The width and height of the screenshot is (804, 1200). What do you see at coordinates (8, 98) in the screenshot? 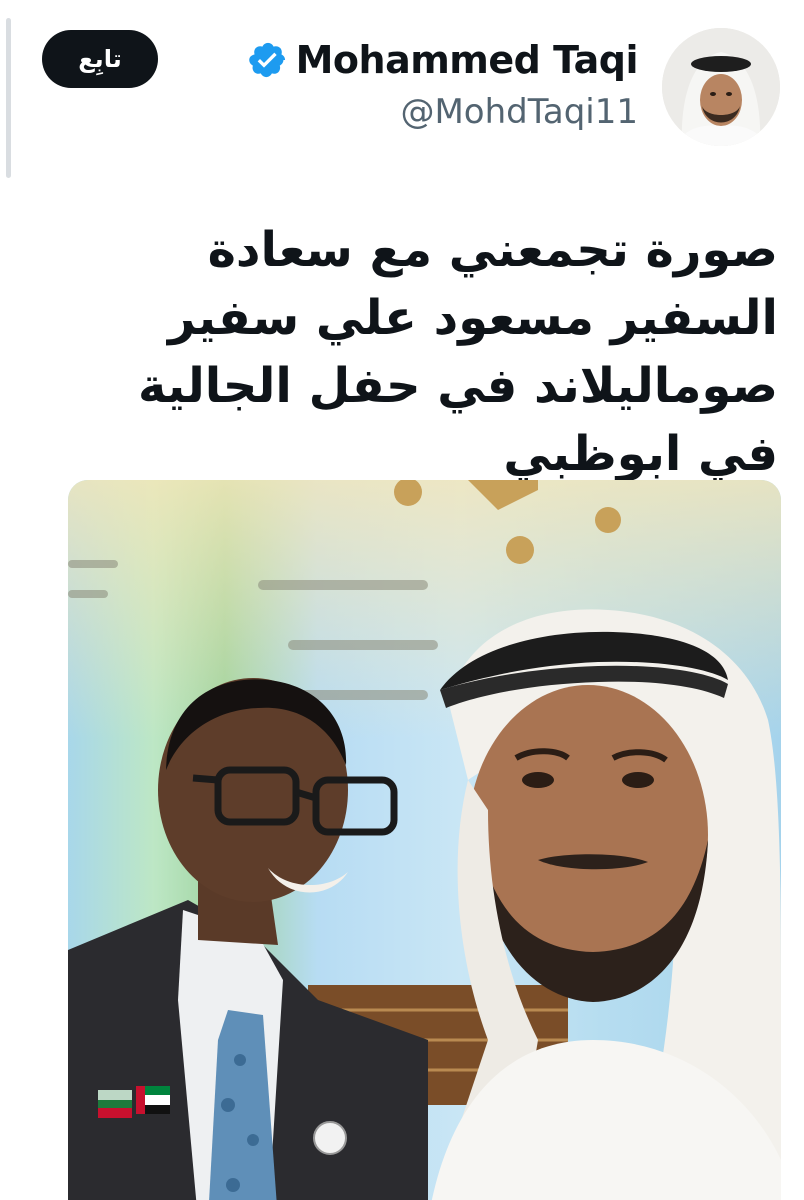
I see `scrollbar` at bounding box center [8, 98].